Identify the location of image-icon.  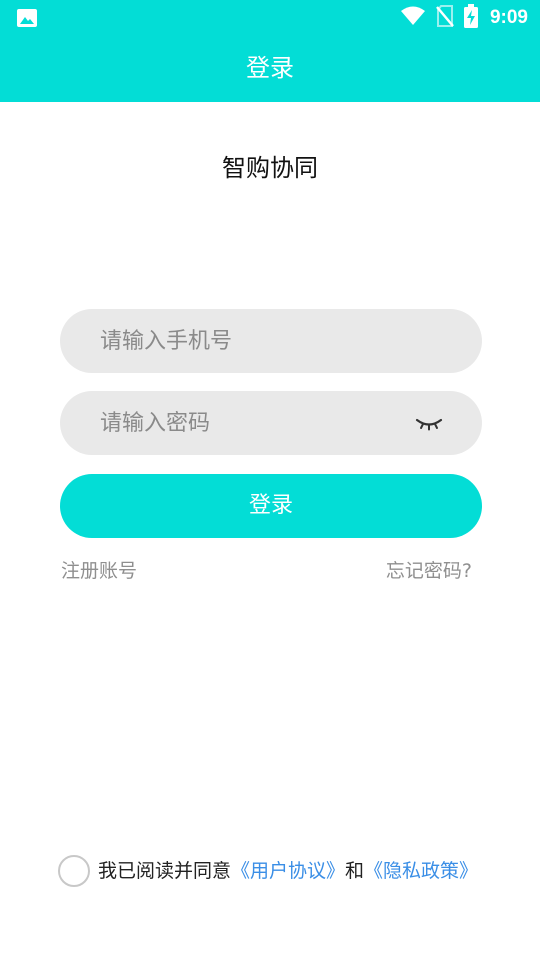
(27, 18).